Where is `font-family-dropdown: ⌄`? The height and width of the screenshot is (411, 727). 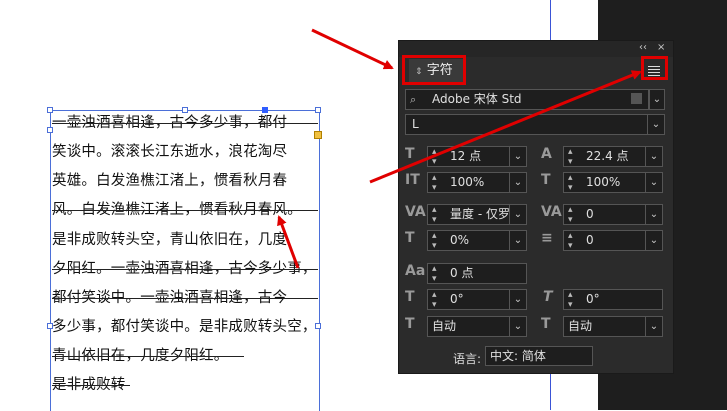
font-family-dropdown: ⌄ is located at coordinates (657, 99).